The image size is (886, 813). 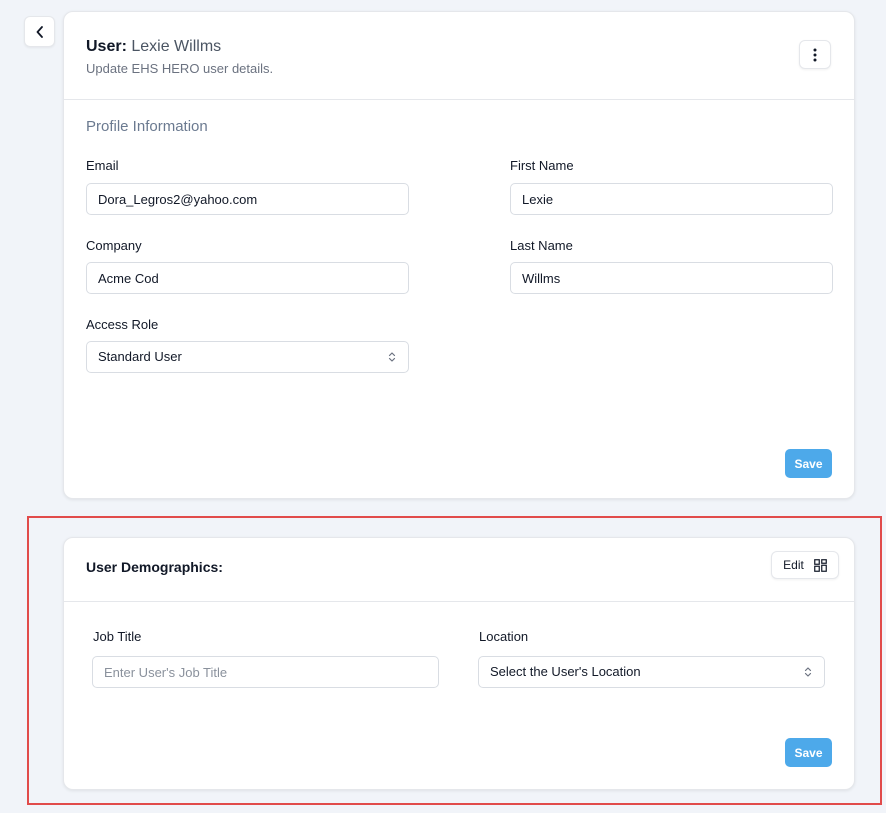 I want to click on location-label: Location, so click(x=504, y=636).